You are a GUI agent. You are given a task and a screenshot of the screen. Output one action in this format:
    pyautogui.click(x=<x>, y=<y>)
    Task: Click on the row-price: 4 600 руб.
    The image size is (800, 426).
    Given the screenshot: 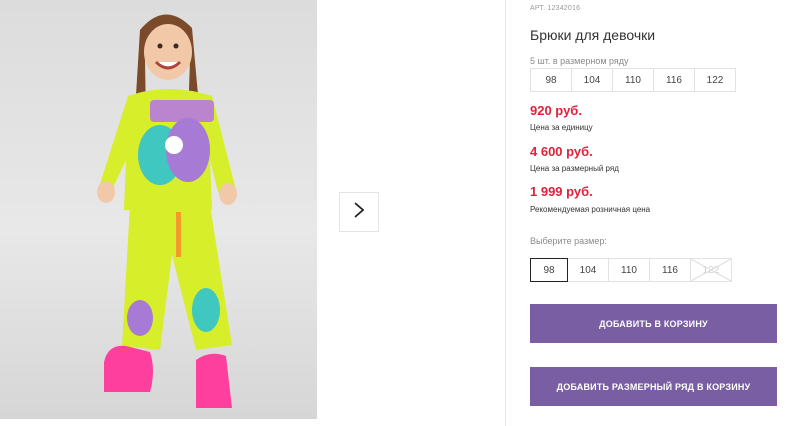 What is the action you would take?
    pyautogui.click(x=561, y=151)
    